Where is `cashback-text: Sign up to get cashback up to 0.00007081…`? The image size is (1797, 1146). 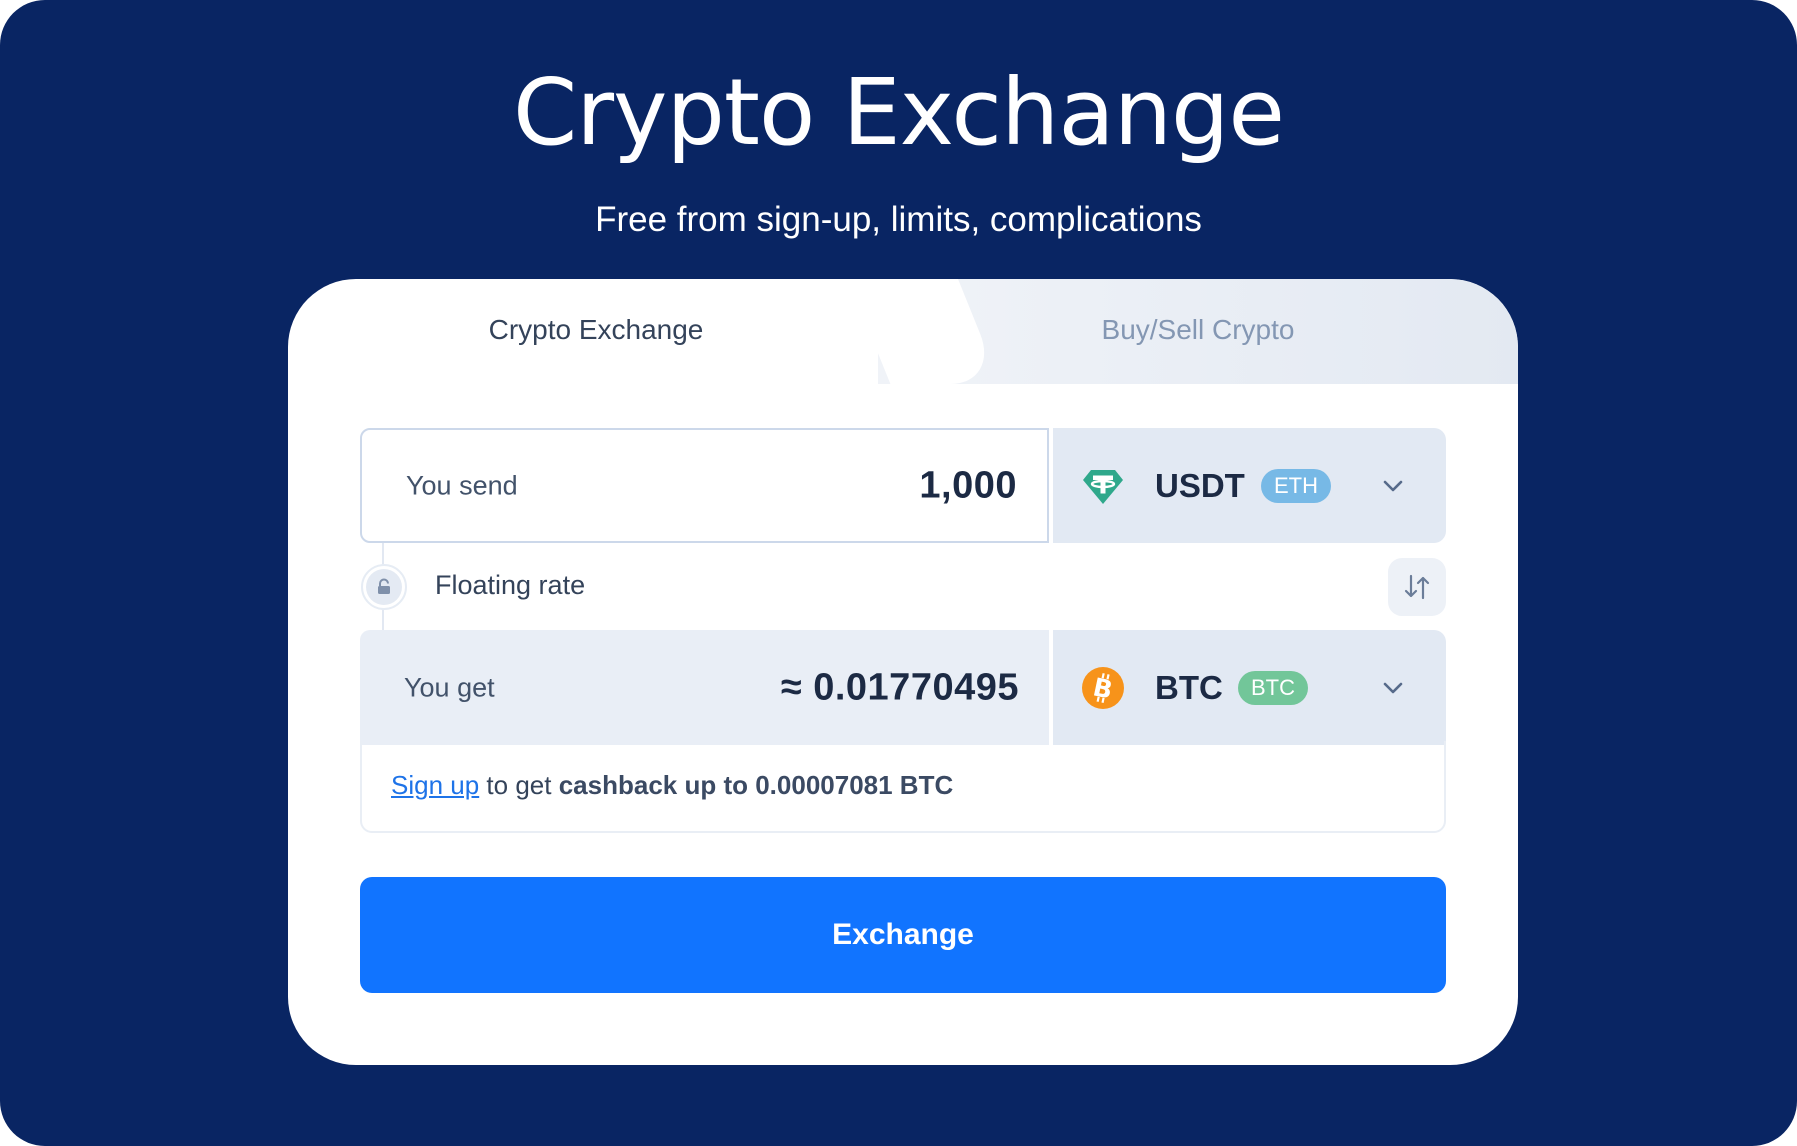
cashback-text: Sign up to get cashback up to 0.00007081… is located at coordinates (672, 785).